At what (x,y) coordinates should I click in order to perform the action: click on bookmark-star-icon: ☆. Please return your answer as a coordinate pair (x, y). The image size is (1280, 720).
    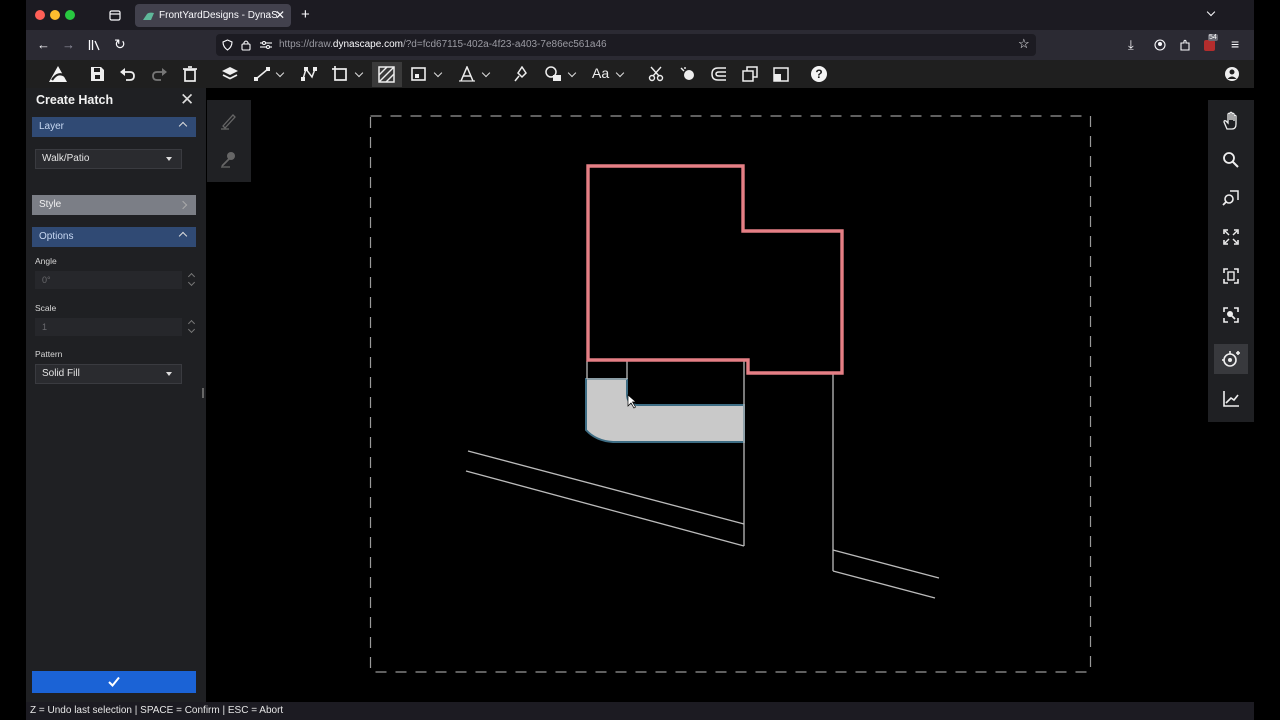
    Looking at the image, I should click on (1024, 44).